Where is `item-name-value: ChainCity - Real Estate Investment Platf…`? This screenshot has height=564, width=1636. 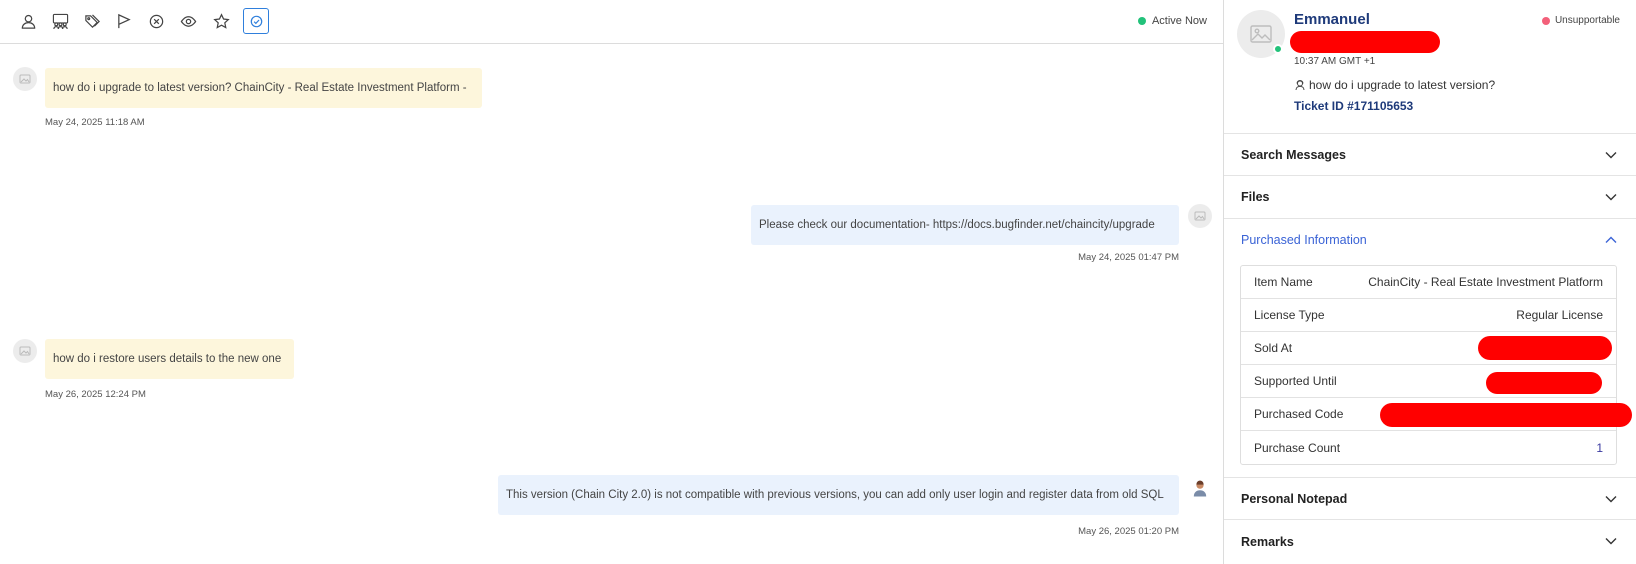
item-name-value: ChainCity - Real Estate Investment Platf… is located at coordinates (1485, 282).